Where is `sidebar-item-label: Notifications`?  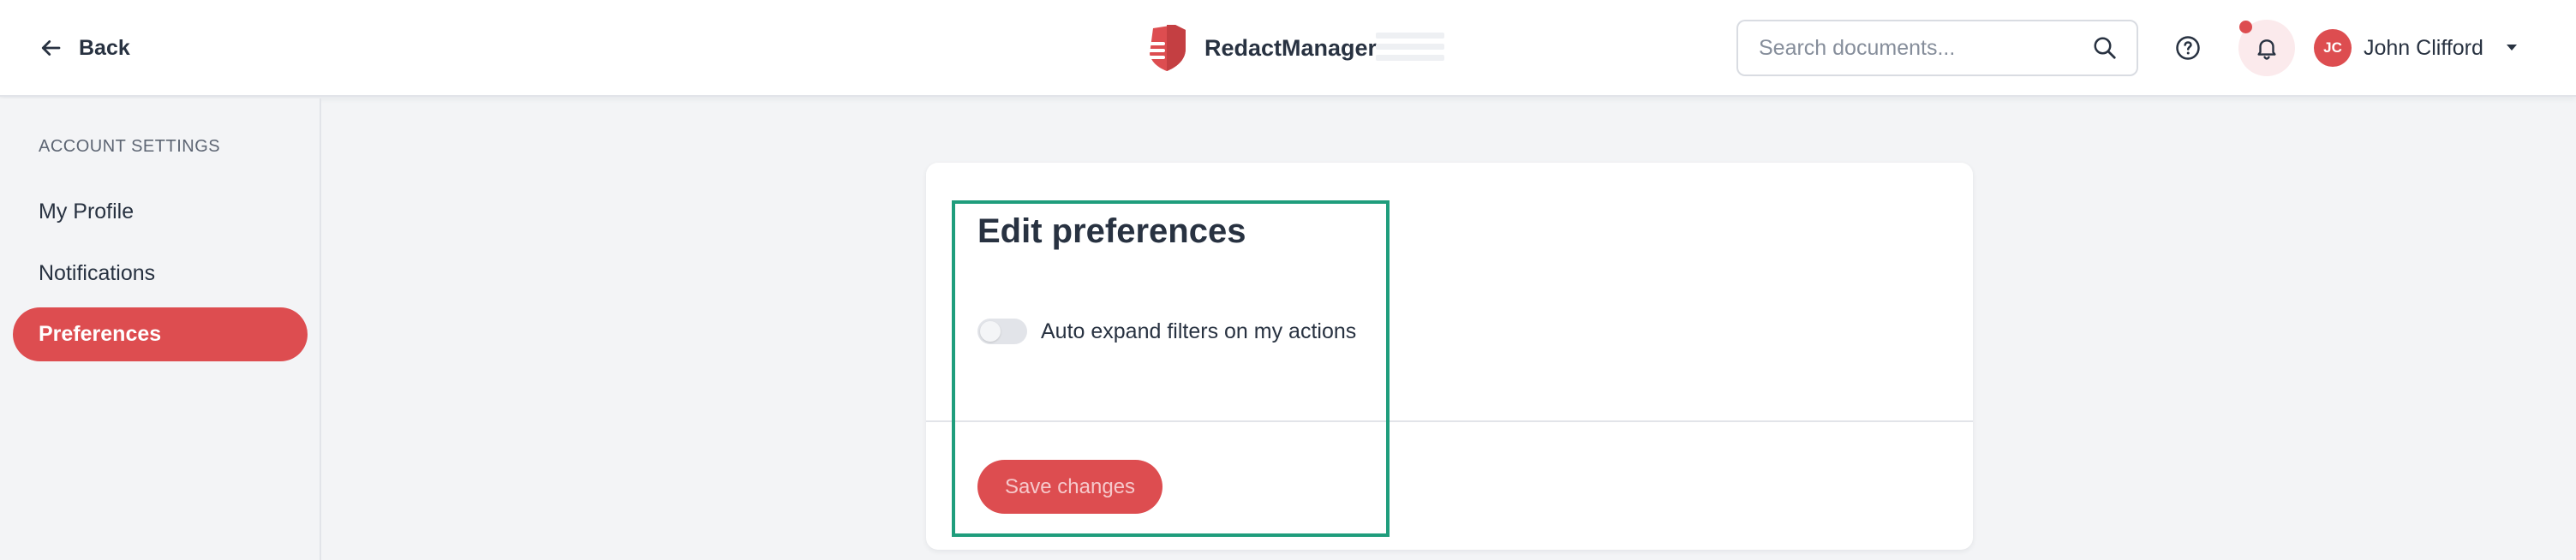 sidebar-item-label: Notifications is located at coordinates (97, 273).